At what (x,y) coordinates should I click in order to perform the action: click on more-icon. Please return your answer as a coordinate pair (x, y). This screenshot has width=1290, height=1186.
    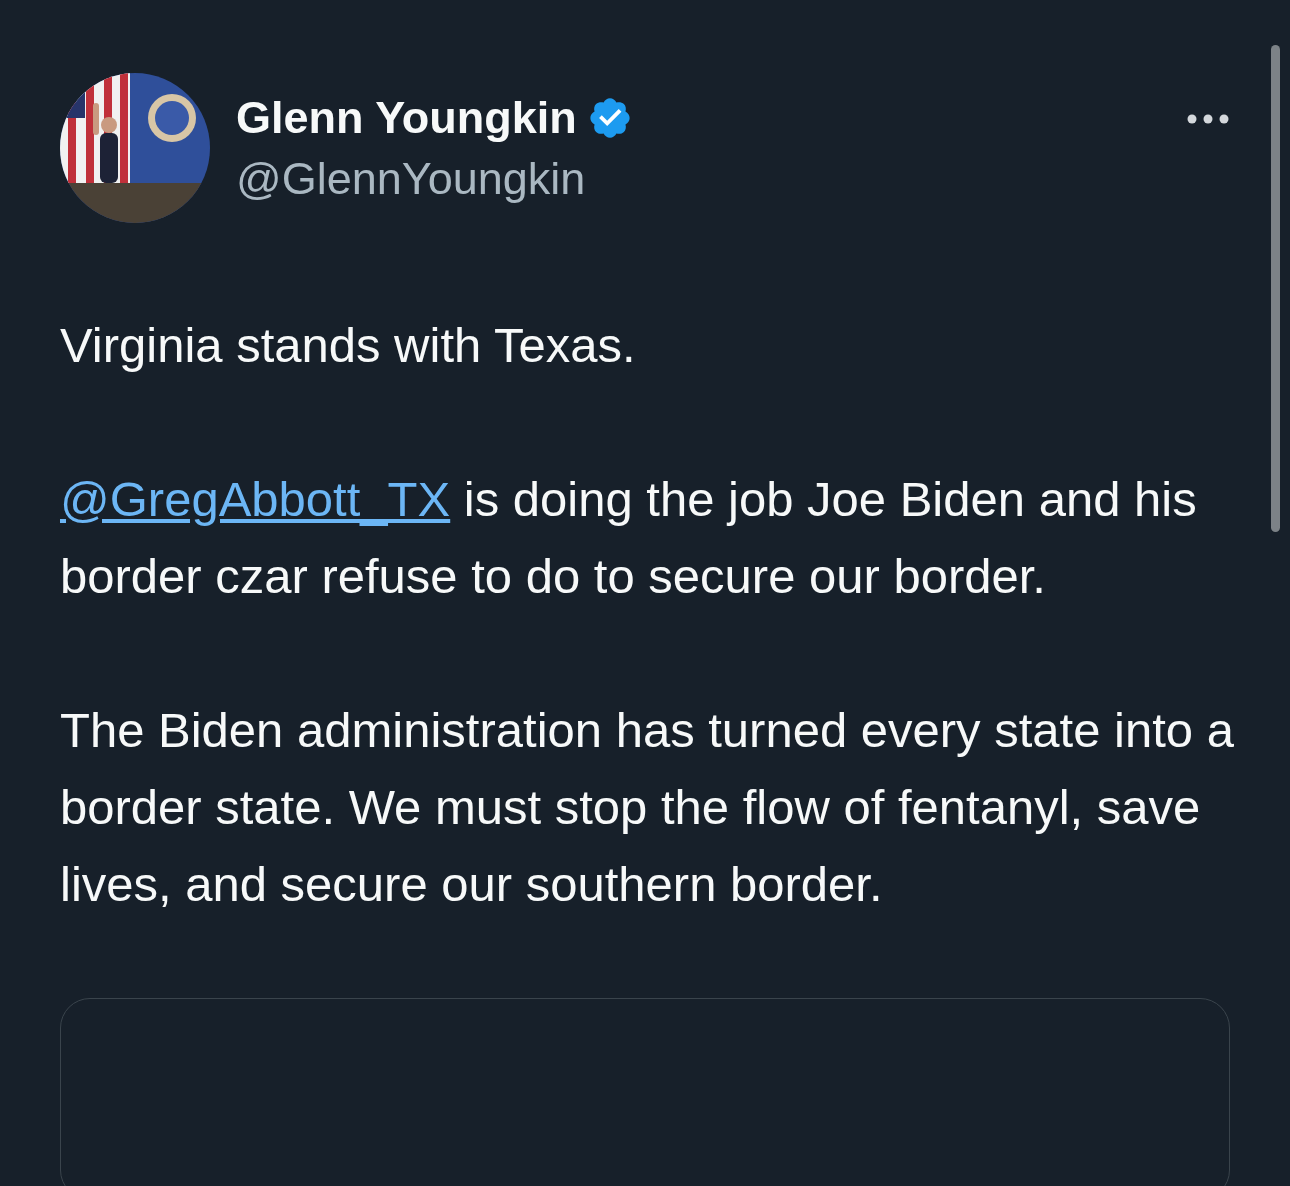
    Looking at the image, I should click on (1208, 119).